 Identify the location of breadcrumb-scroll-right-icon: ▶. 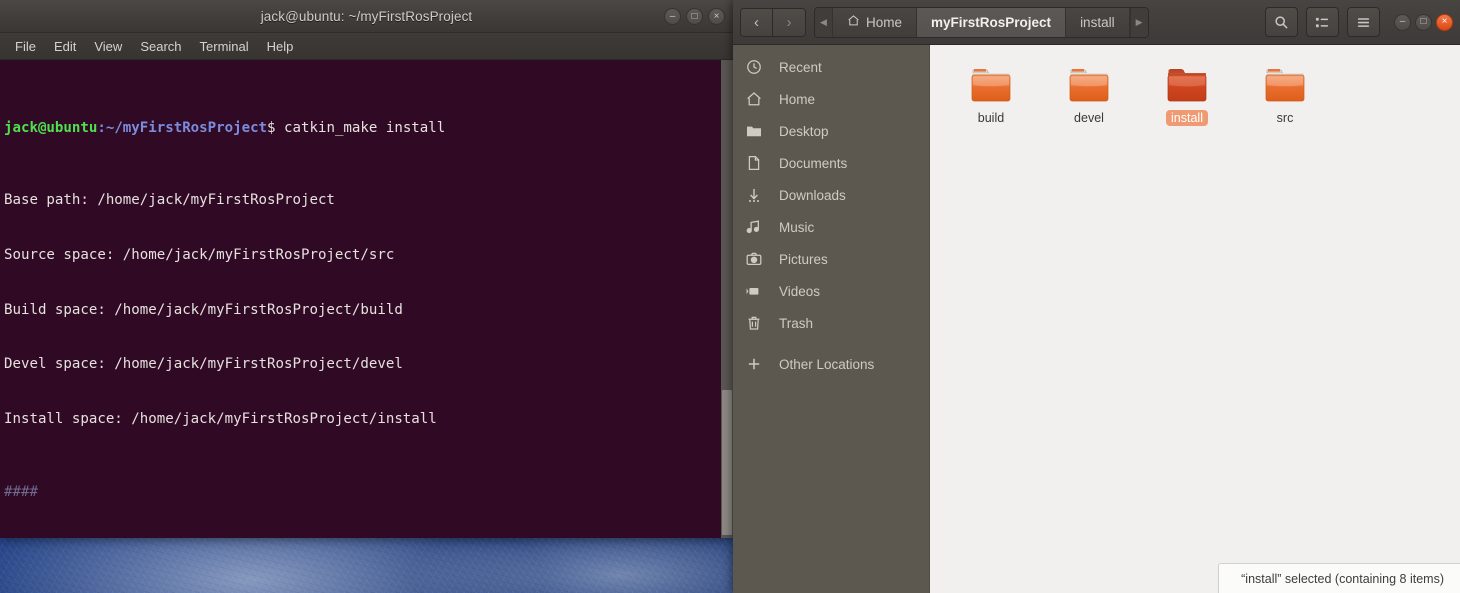
(1138, 22).